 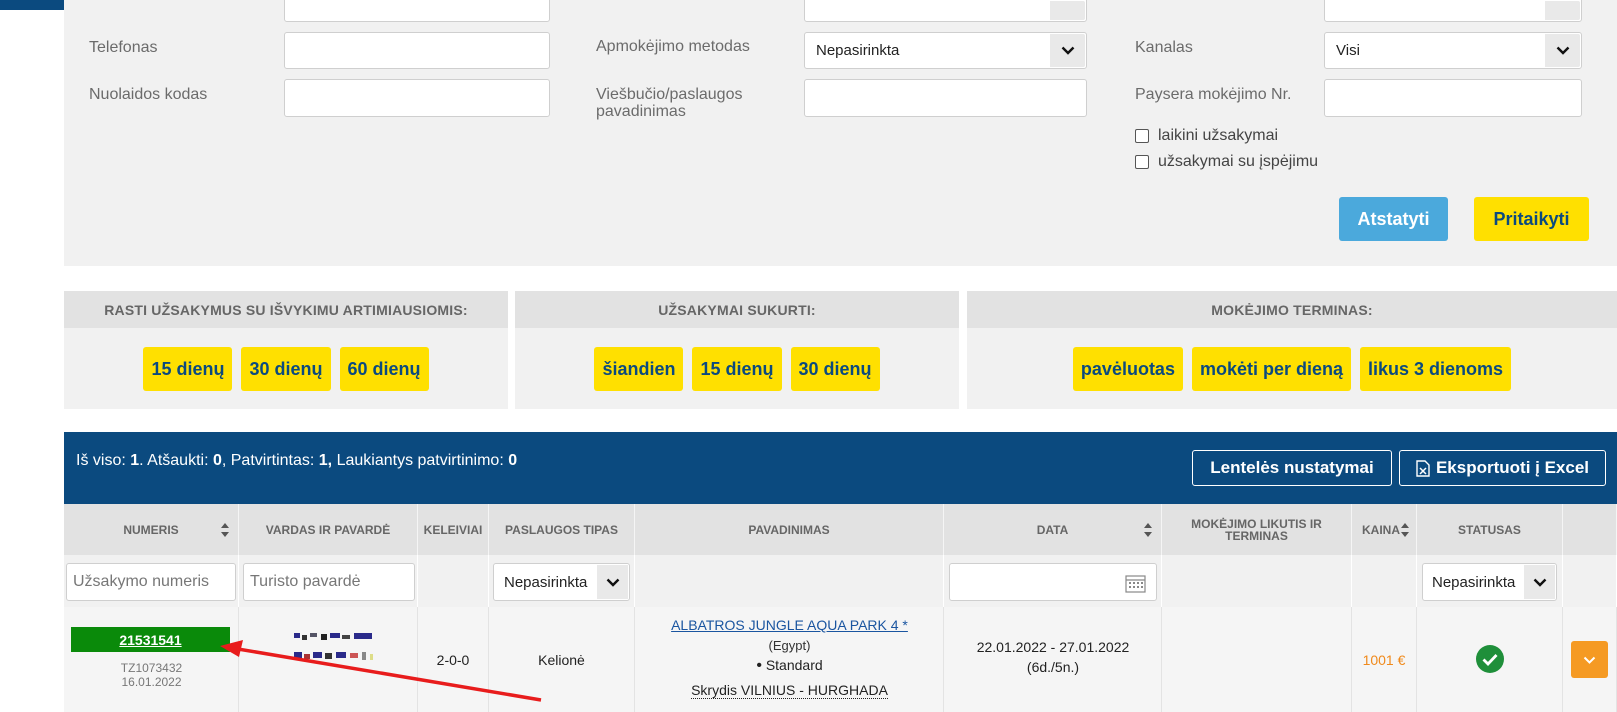 What do you see at coordinates (1384, 529) in the screenshot?
I see `col-price: KAINA` at bounding box center [1384, 529].